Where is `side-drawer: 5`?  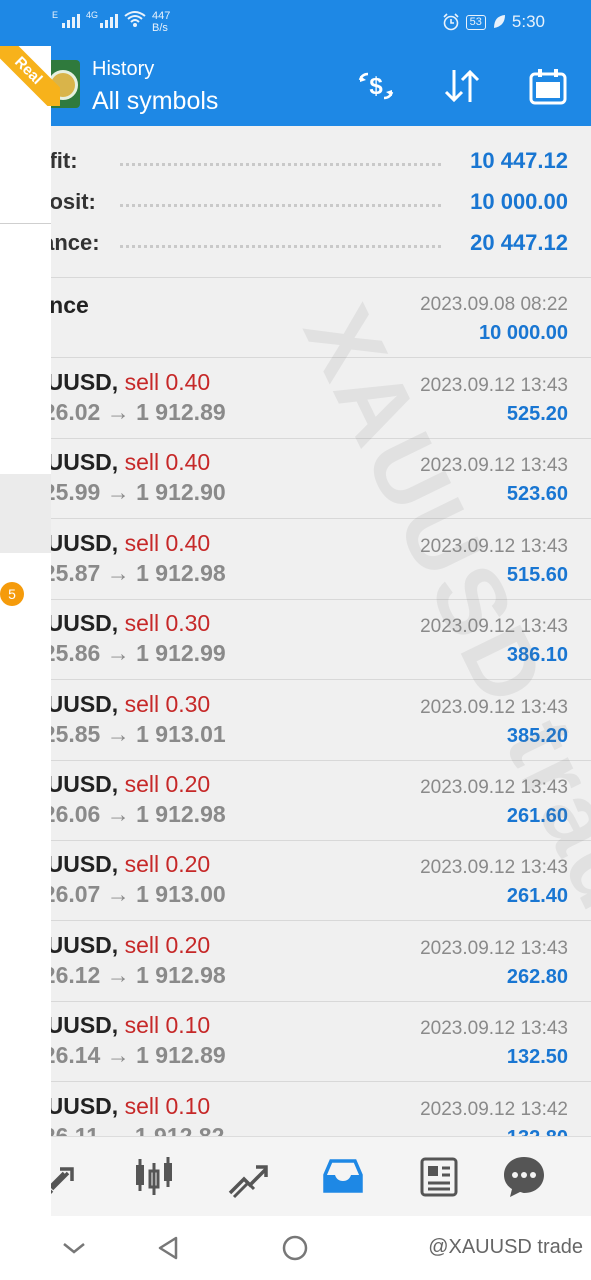
side-drawer: 5 is located at coordinates (25, 631).